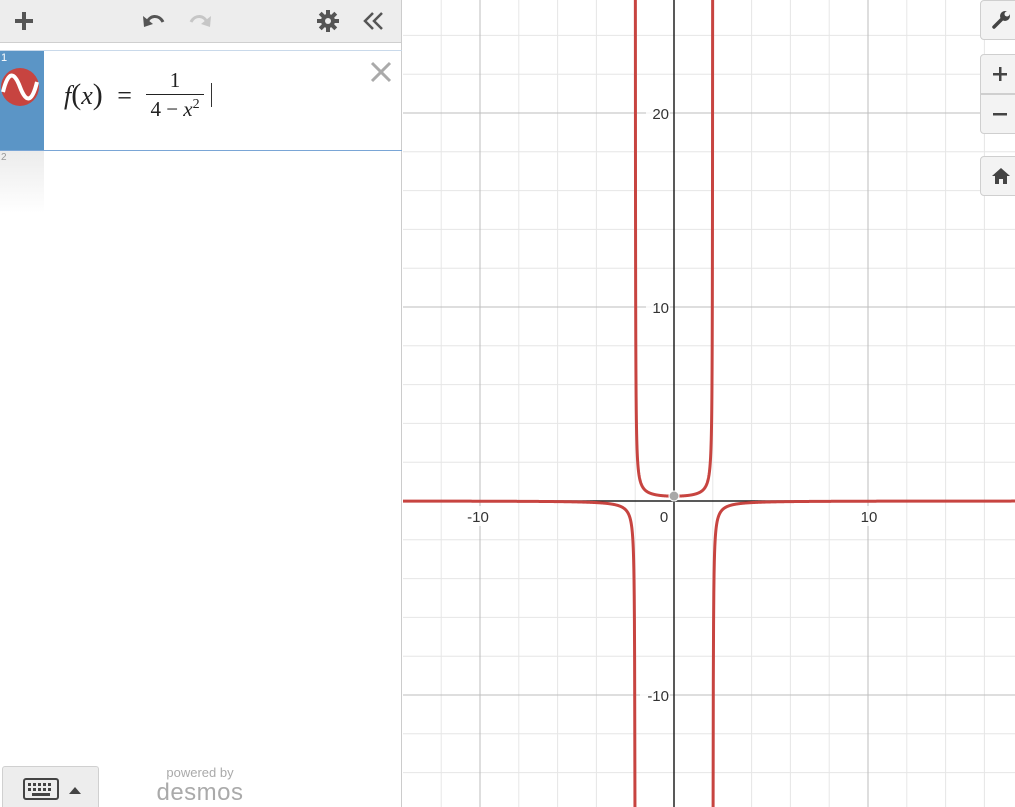 Image resolution: width=1015 pixels, height=807 pixels. What do you see at coordinates (672, 516) in the screenshot?
I see `x-tick-labels: -10 0 10` at bounding box center [672, 516].